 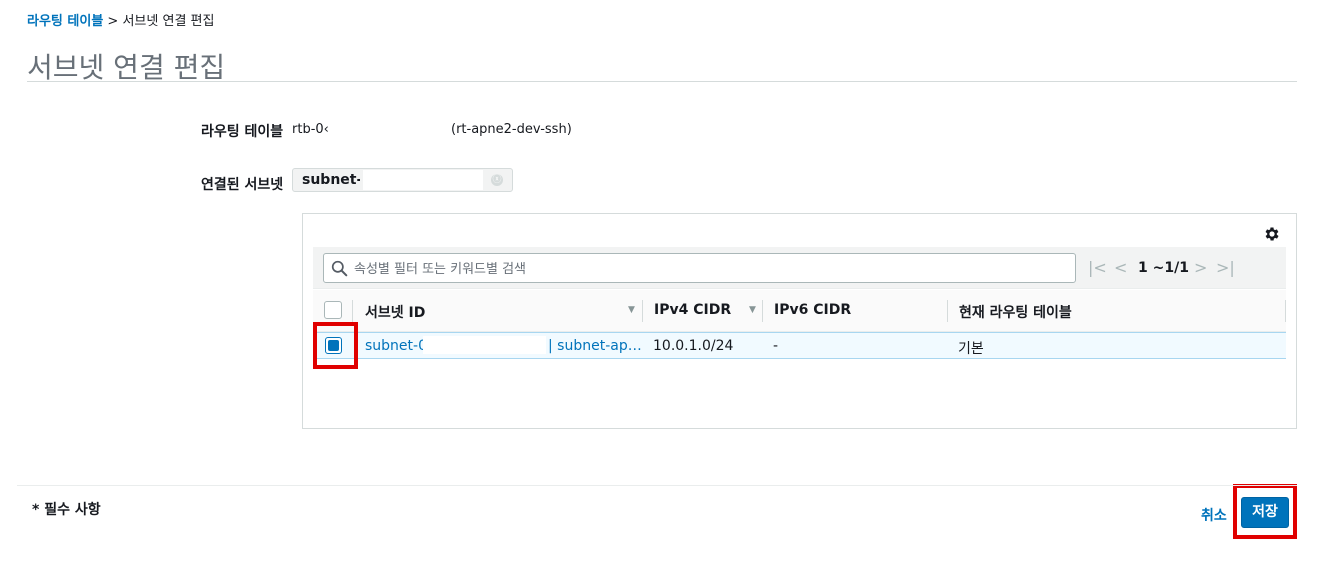 I want to click on next-page-icon: >, so click(x=1200, y=267).